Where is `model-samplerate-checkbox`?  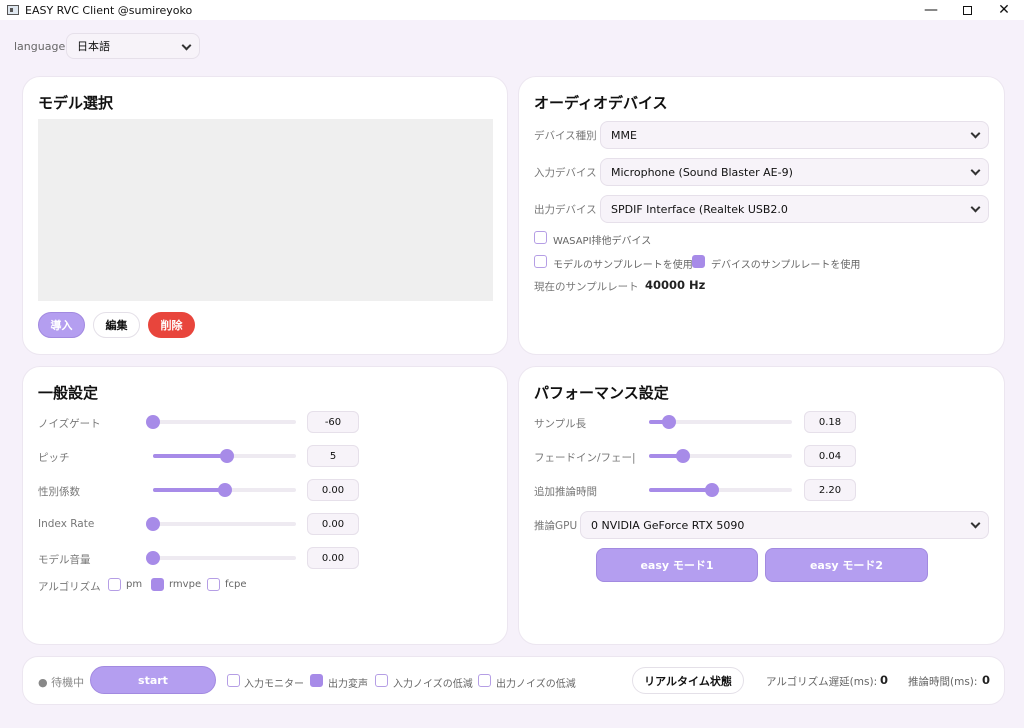 model-samplerate-checkbox is located at coordinates (540, 261).